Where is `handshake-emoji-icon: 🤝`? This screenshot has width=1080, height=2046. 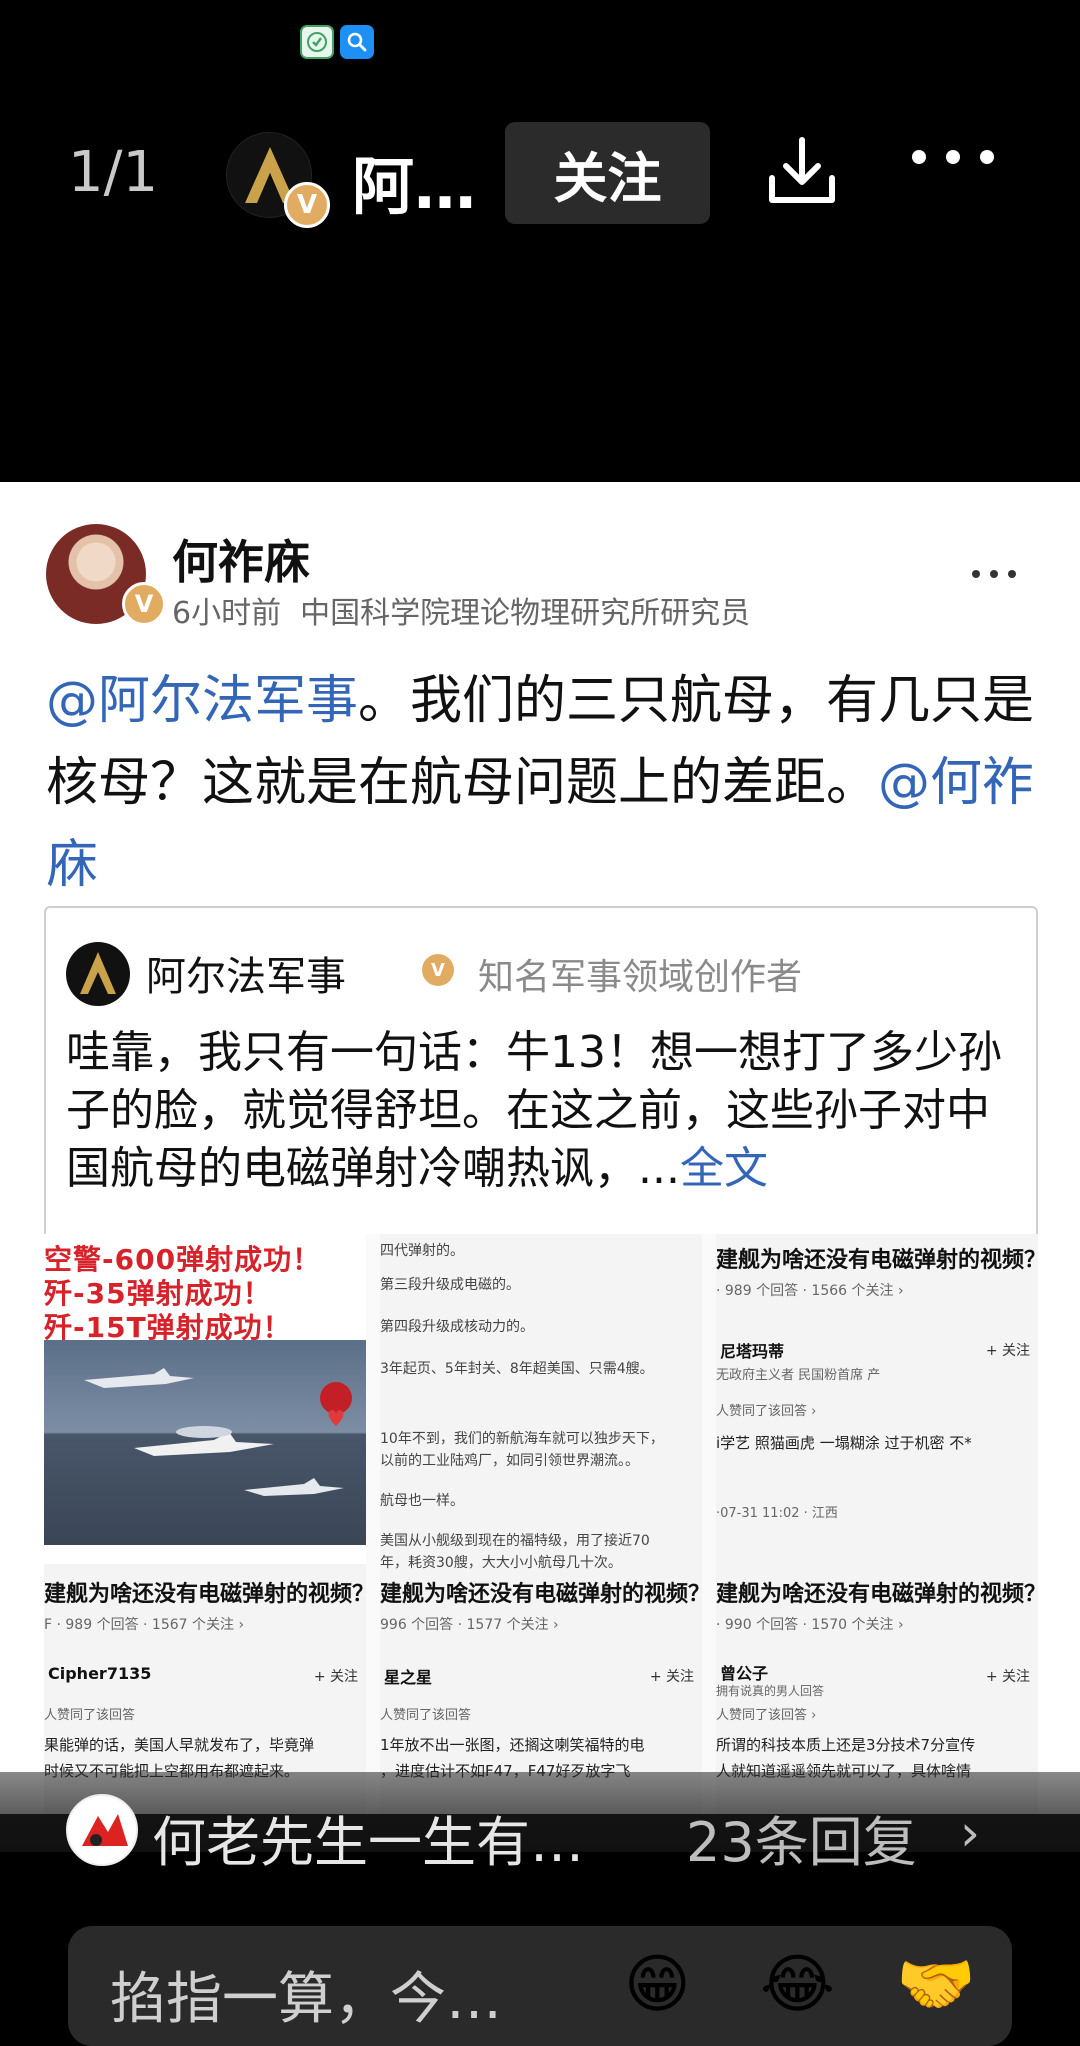 handshake-emoji-icon: 🤝 is located at coordinates (936, 1985).